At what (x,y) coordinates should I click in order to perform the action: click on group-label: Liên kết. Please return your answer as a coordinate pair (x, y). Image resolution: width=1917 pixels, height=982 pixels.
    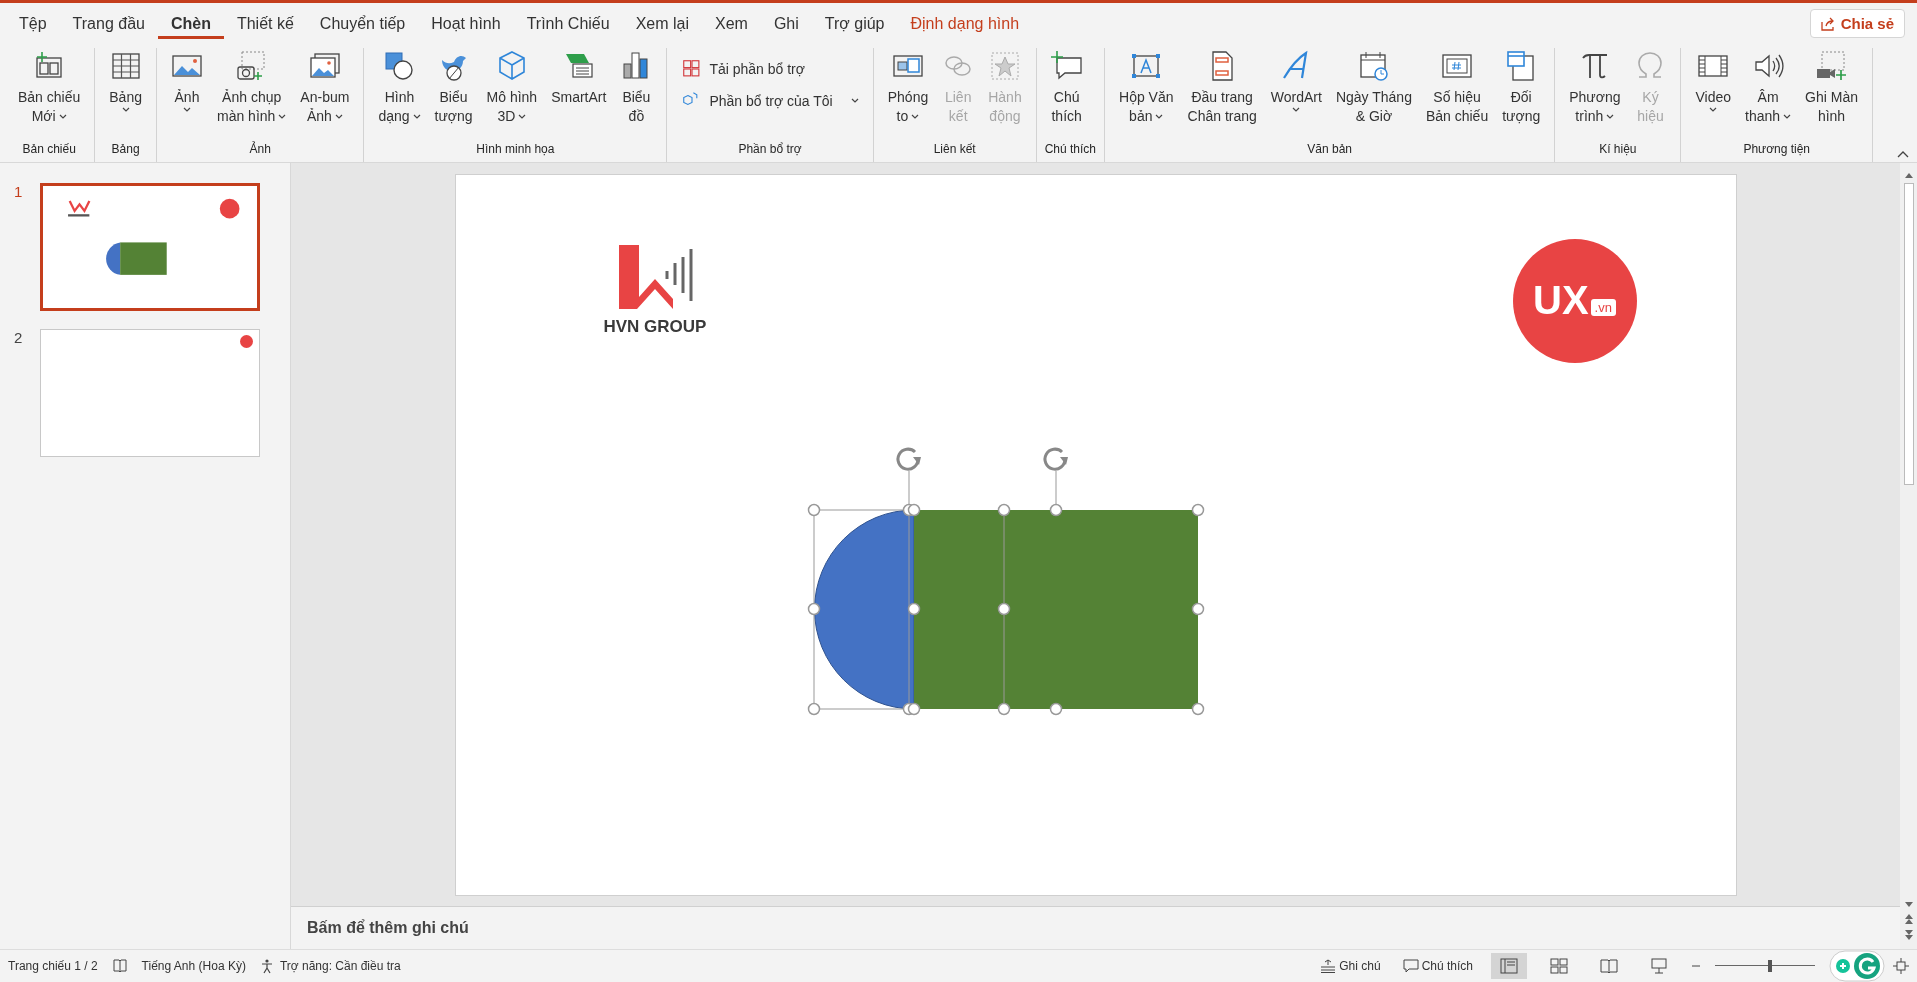
    Looking at the image, I should click on (954, 149).